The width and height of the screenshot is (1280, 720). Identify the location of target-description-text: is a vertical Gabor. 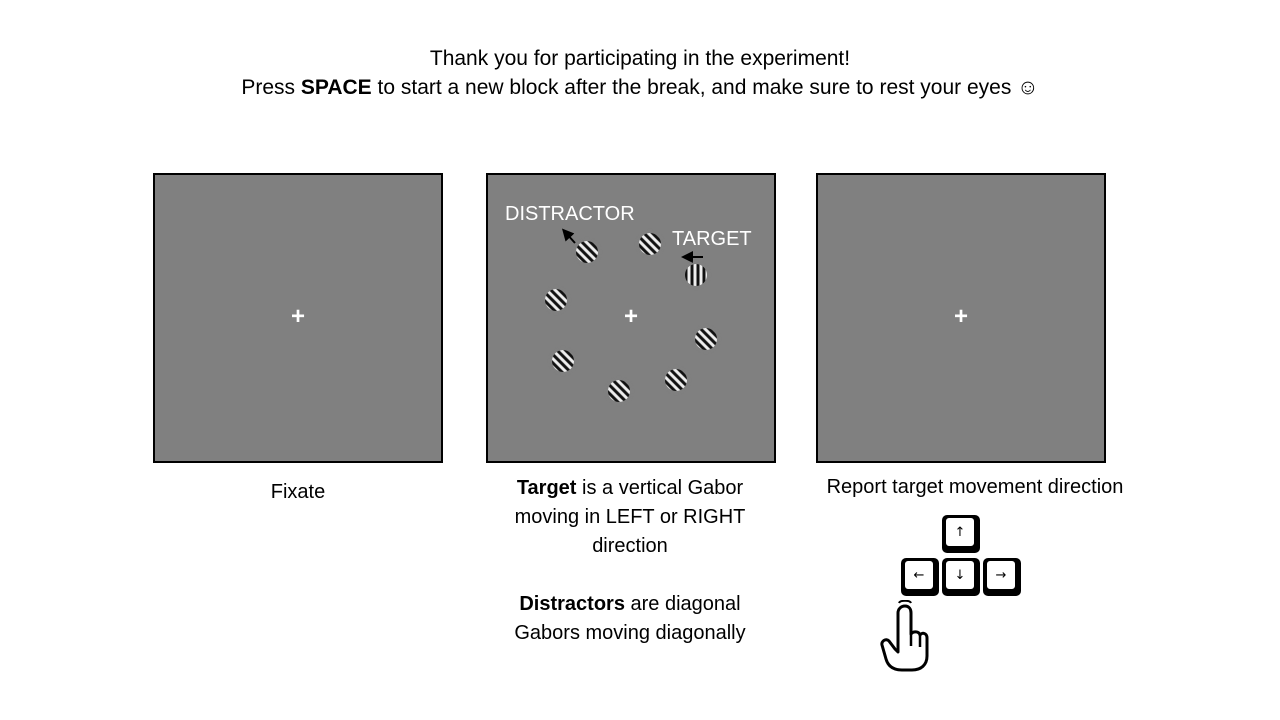
(660, 488).